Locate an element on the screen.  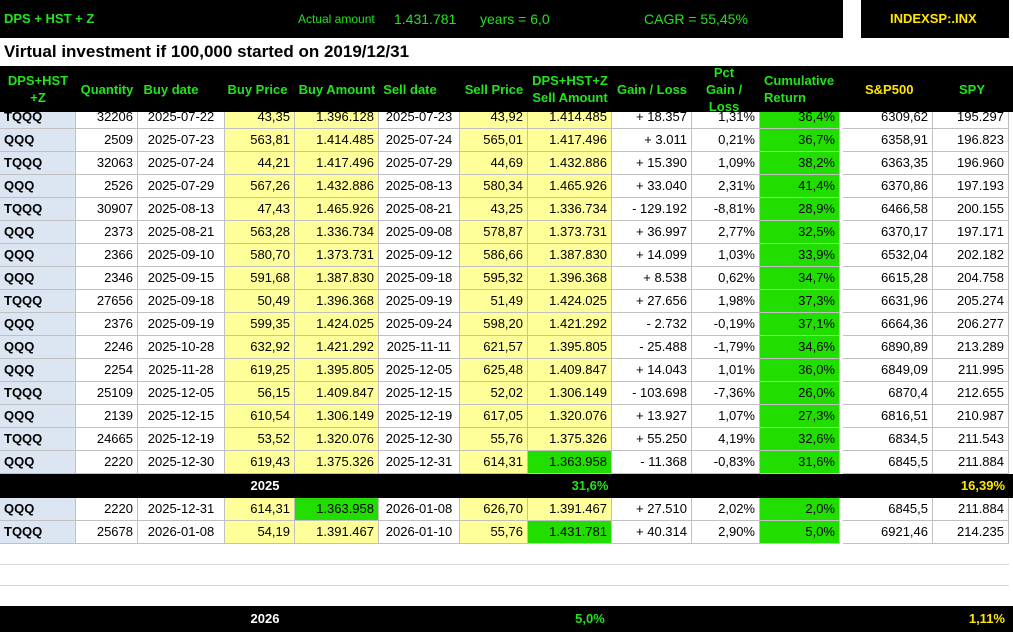
cell-cumulative-return: 27,3% is located at coordinates (800, 416).